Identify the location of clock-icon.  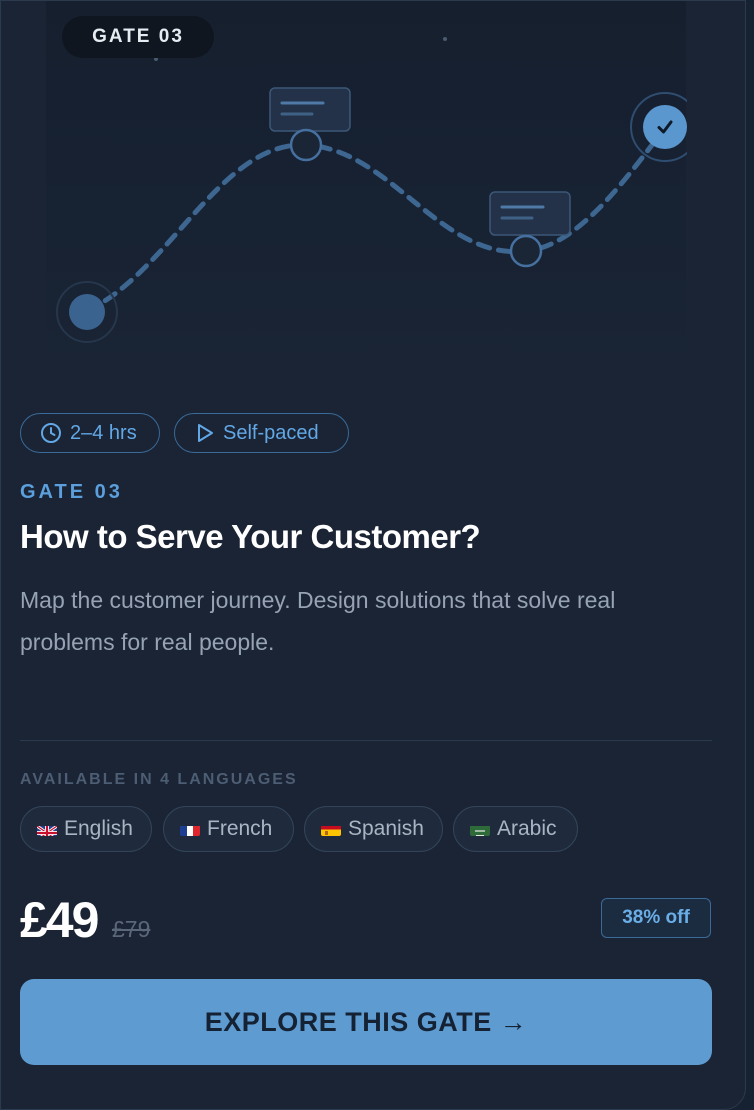
(51, 433).